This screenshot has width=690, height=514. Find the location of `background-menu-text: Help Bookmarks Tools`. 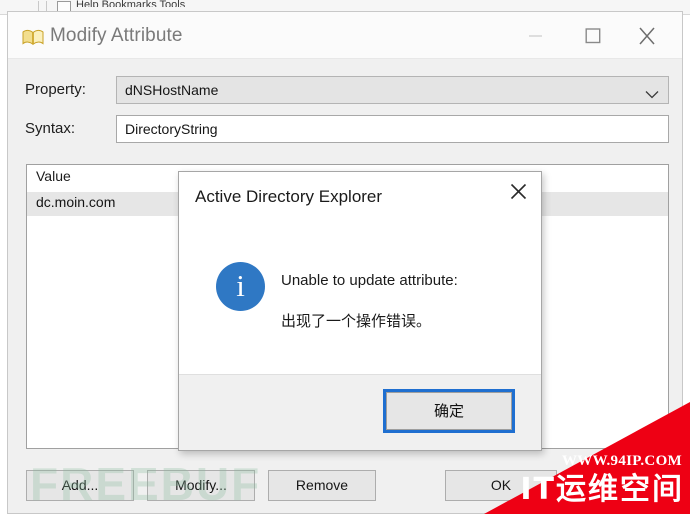

background-menu-text: Help Bookmarks Tools is located at coordinates (131, 3).